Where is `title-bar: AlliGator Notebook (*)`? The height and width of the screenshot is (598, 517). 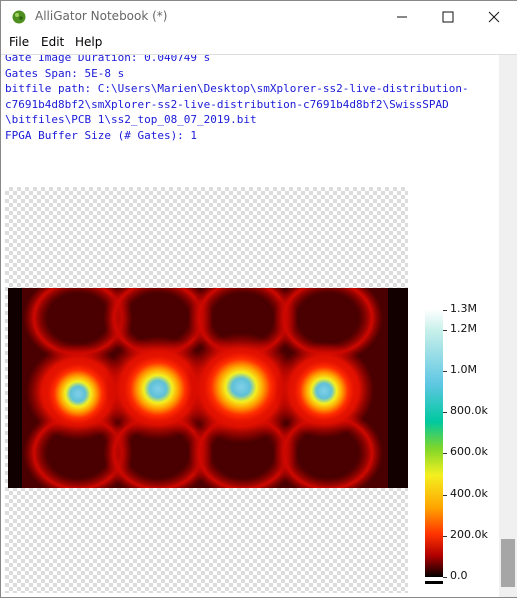 title-bar: AlliGator Notebook (*) is located at coordinates (259, 16).